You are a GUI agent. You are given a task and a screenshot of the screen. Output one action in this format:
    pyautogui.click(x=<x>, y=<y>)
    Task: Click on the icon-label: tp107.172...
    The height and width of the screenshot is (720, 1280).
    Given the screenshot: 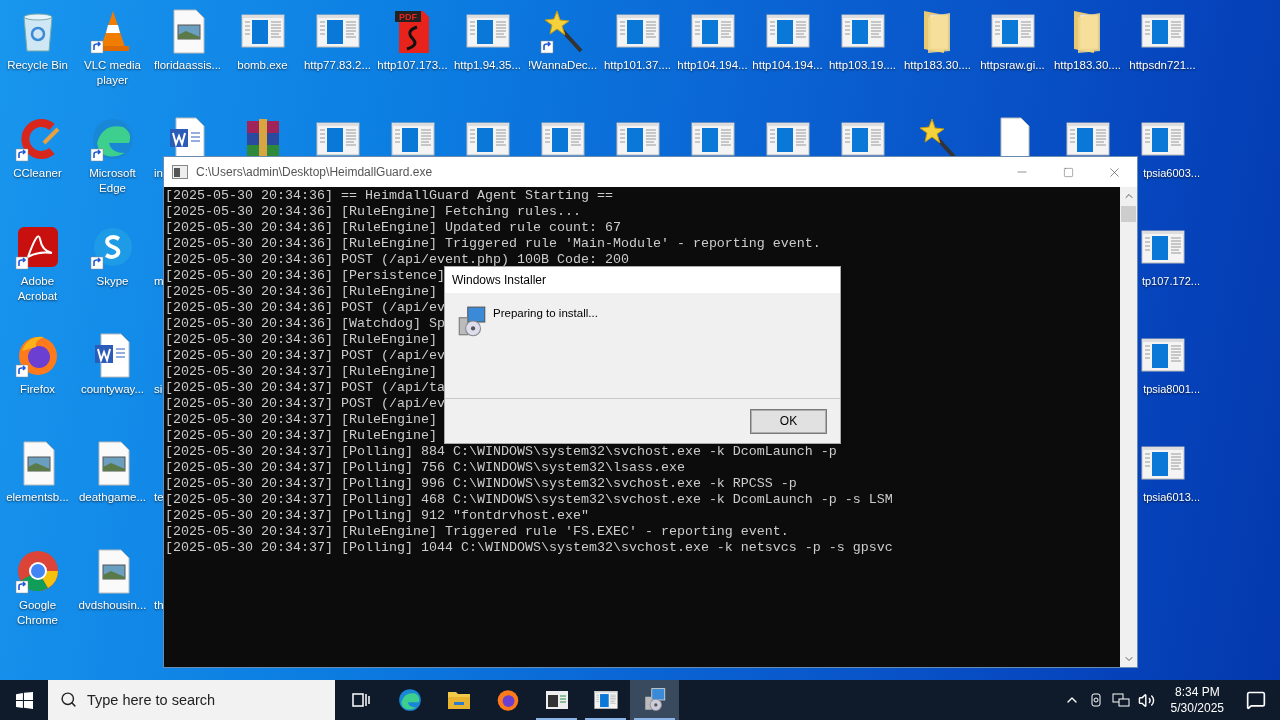 What is the action you would take?
    pyautogui.click(x=1170, y=281)
    